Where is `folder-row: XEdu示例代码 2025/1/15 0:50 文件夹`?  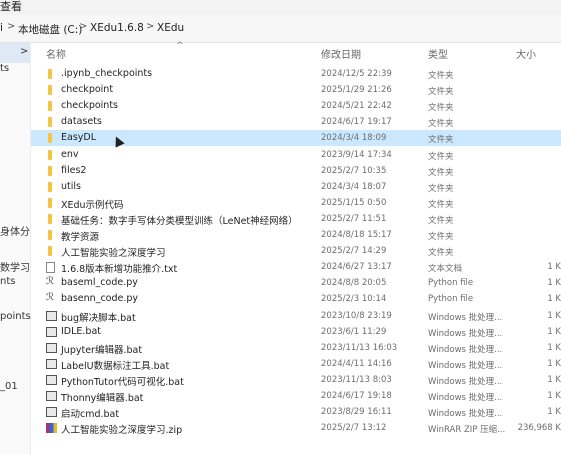
folder-row: XEdu示例代码 2025/1/15 0:50 文件夹 is located at coordinates (296, 203).